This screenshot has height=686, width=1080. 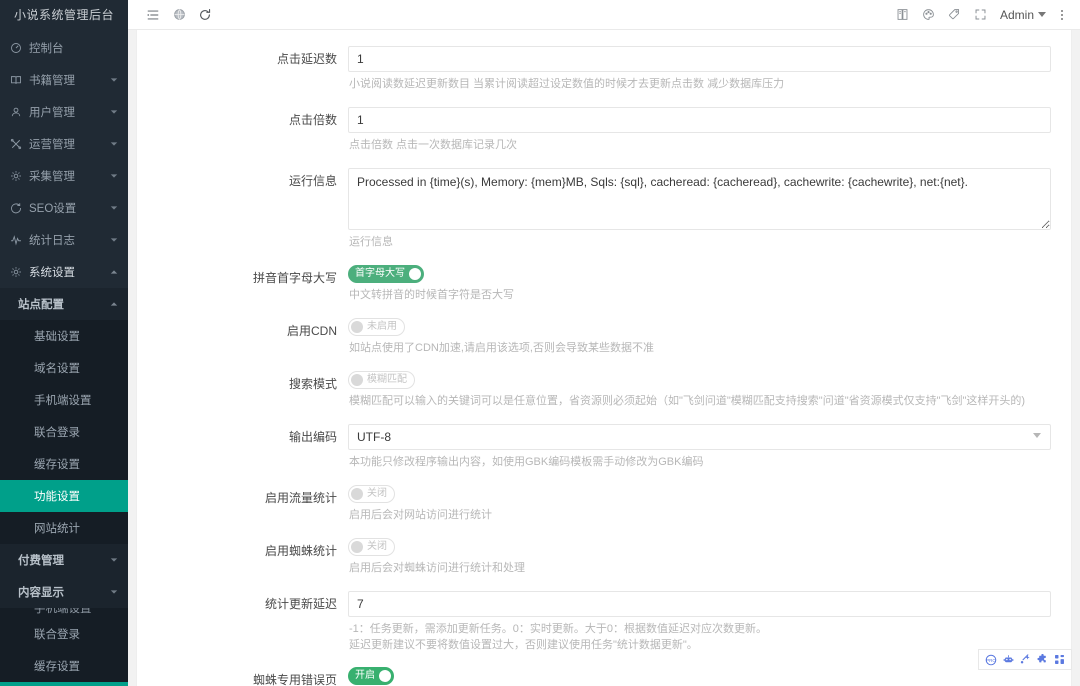 What do you see at coordinates (153, 15) in the screenshot?
I see `list-menu-icon` at bounding box center [153, 15].